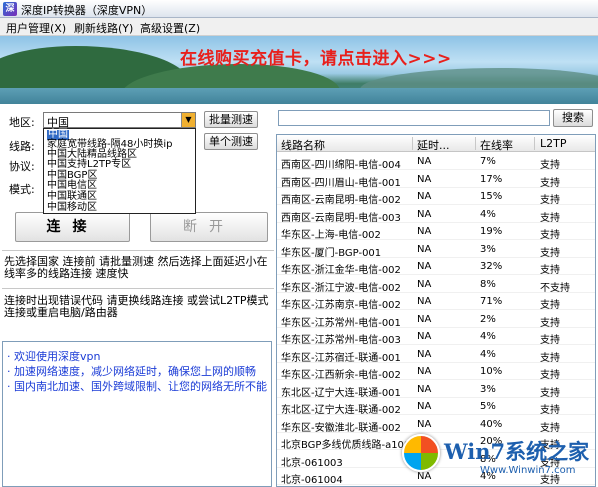 The image size is (598, 487). Describe the element at coordinates (436, 232) in the screenshot. I see `table-row: 华东区-上海-电信-002 NA 19% 支持` at that location.